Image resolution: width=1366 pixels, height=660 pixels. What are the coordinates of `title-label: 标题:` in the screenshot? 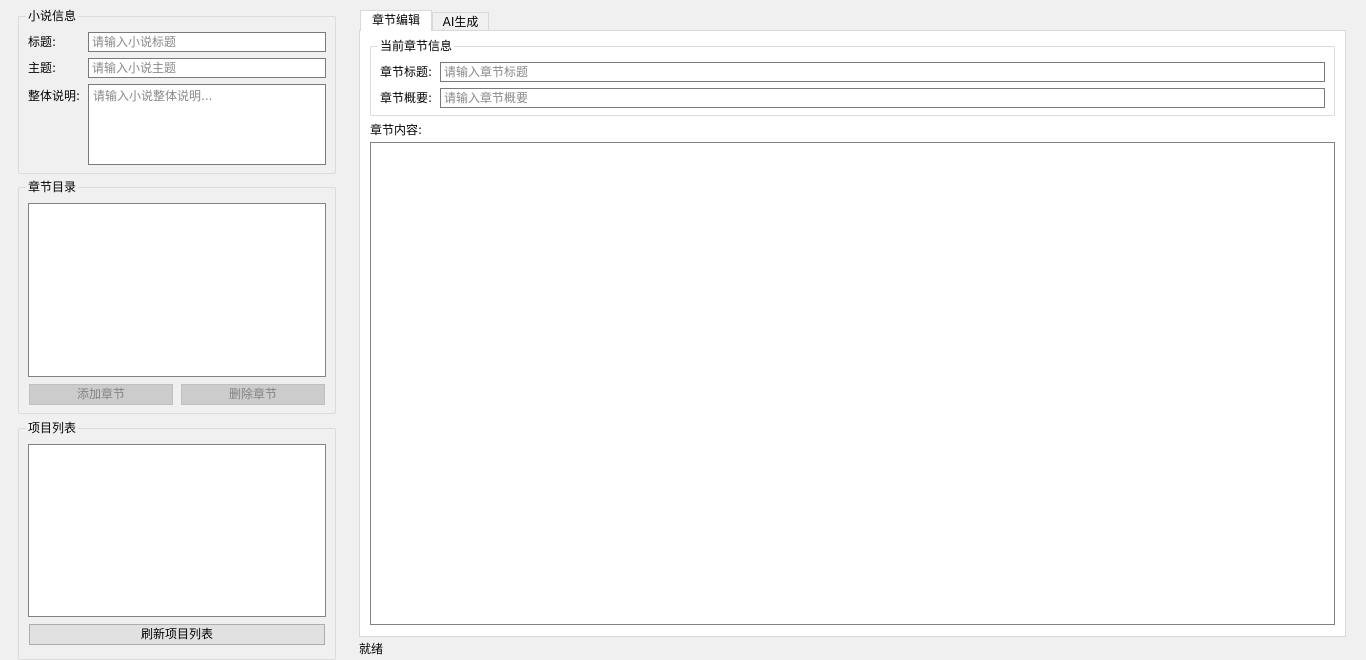 It's located at (42, 42).